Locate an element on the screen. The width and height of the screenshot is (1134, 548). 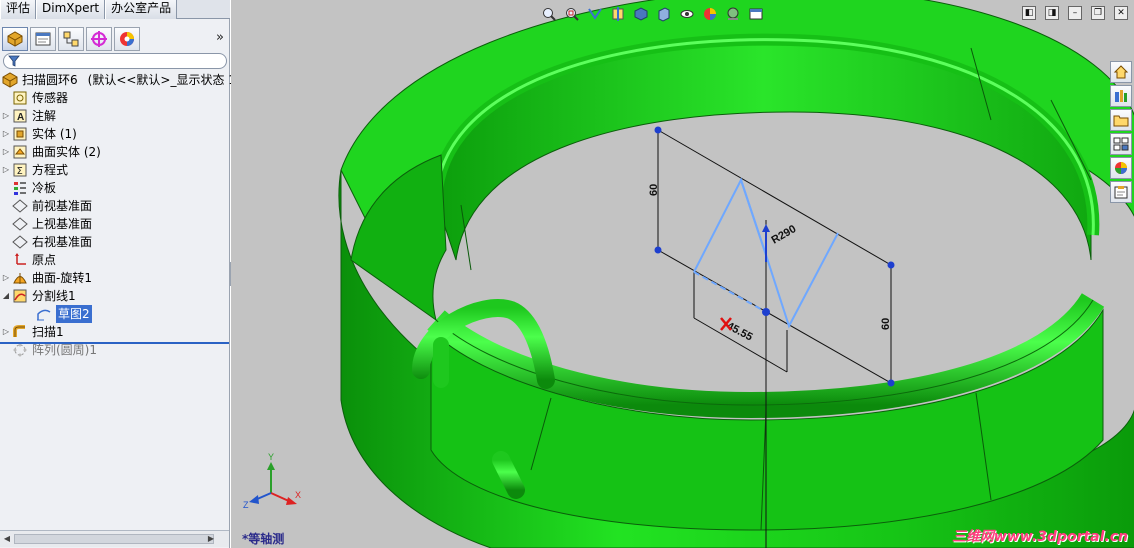
close-button: ✕ is located at coordinates (1121, 13).